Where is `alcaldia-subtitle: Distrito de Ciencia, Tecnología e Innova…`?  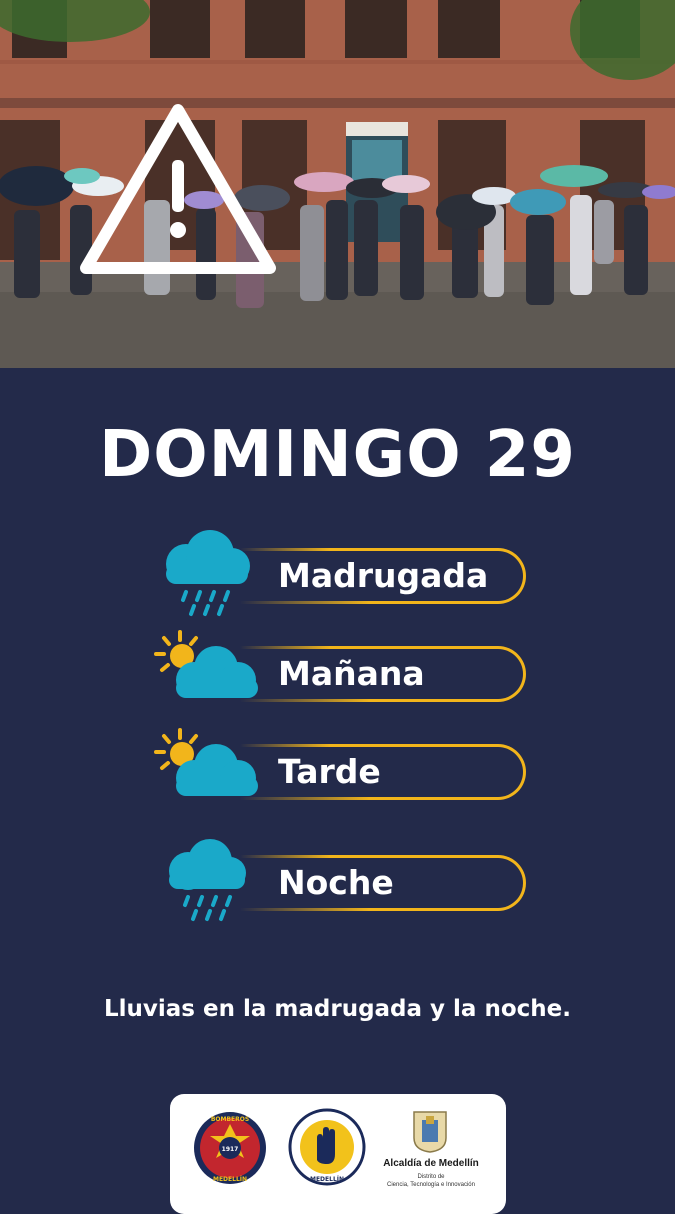 alcaldia-subtitle: Distrito de Ciencia, Tecnología e Innova… is located at coordinates (431, 1181).